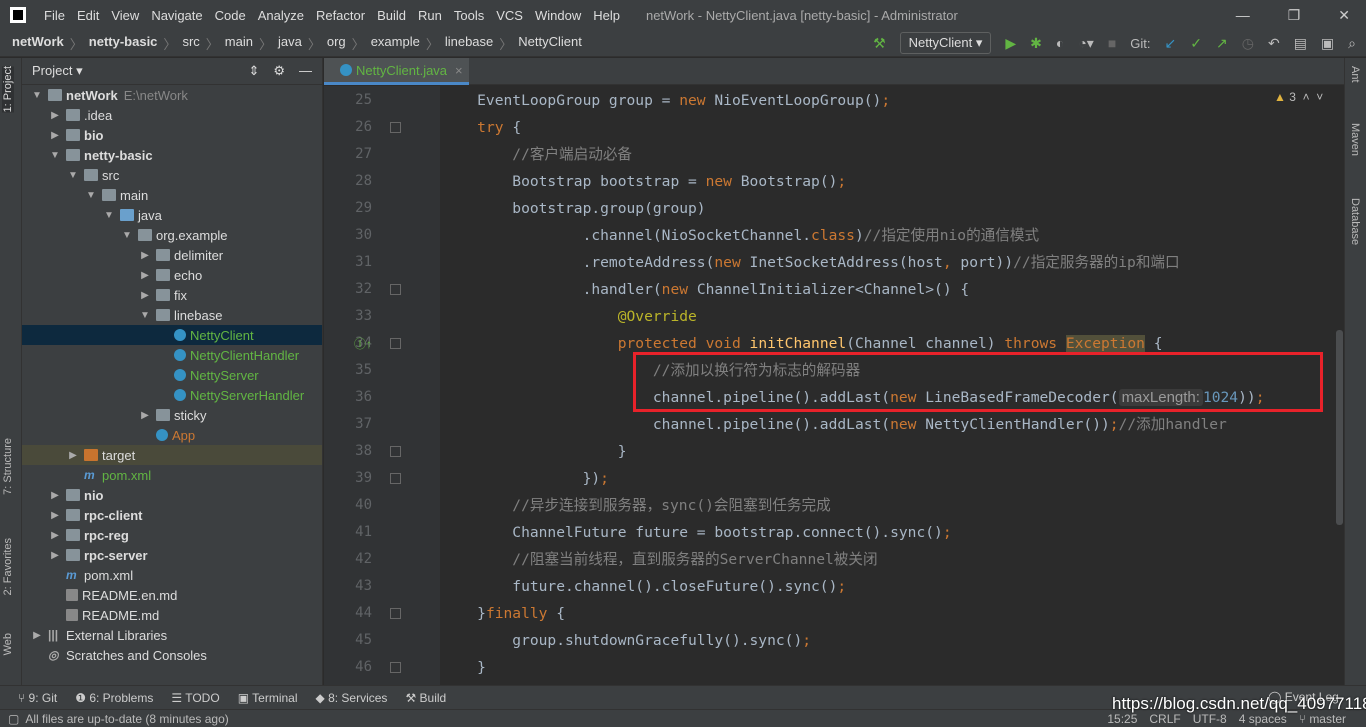  Describe the element at coordinates (469, 43) in the screenshot. I see `breadcrumb-item: linebase` at that location.